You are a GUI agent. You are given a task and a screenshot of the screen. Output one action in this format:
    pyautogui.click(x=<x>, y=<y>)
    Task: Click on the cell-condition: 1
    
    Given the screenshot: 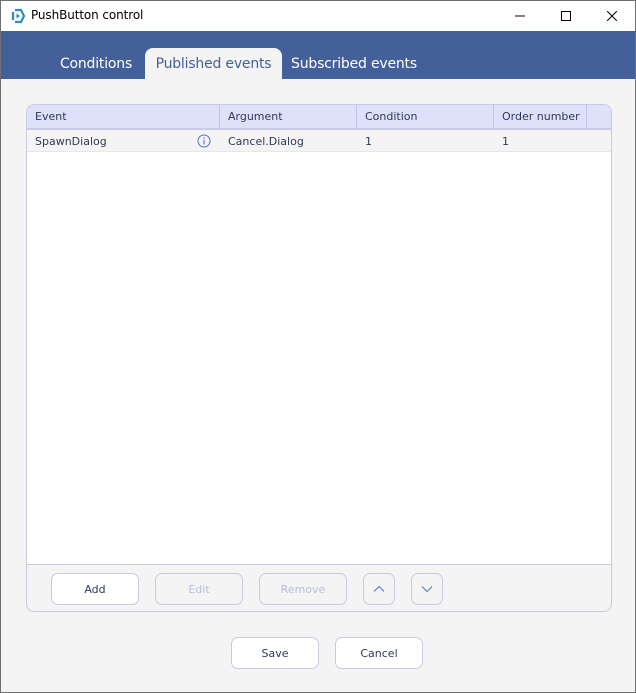 What is the action you would take?
    pyautogui.click(x=368, y=141)
    